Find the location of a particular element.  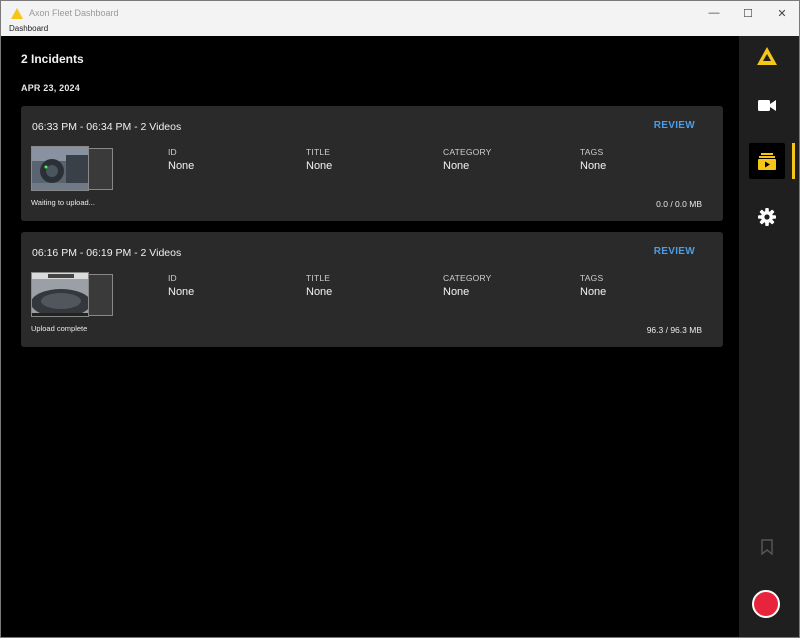

incident-count: 2 Incidents is located at coordinates (52, 59).